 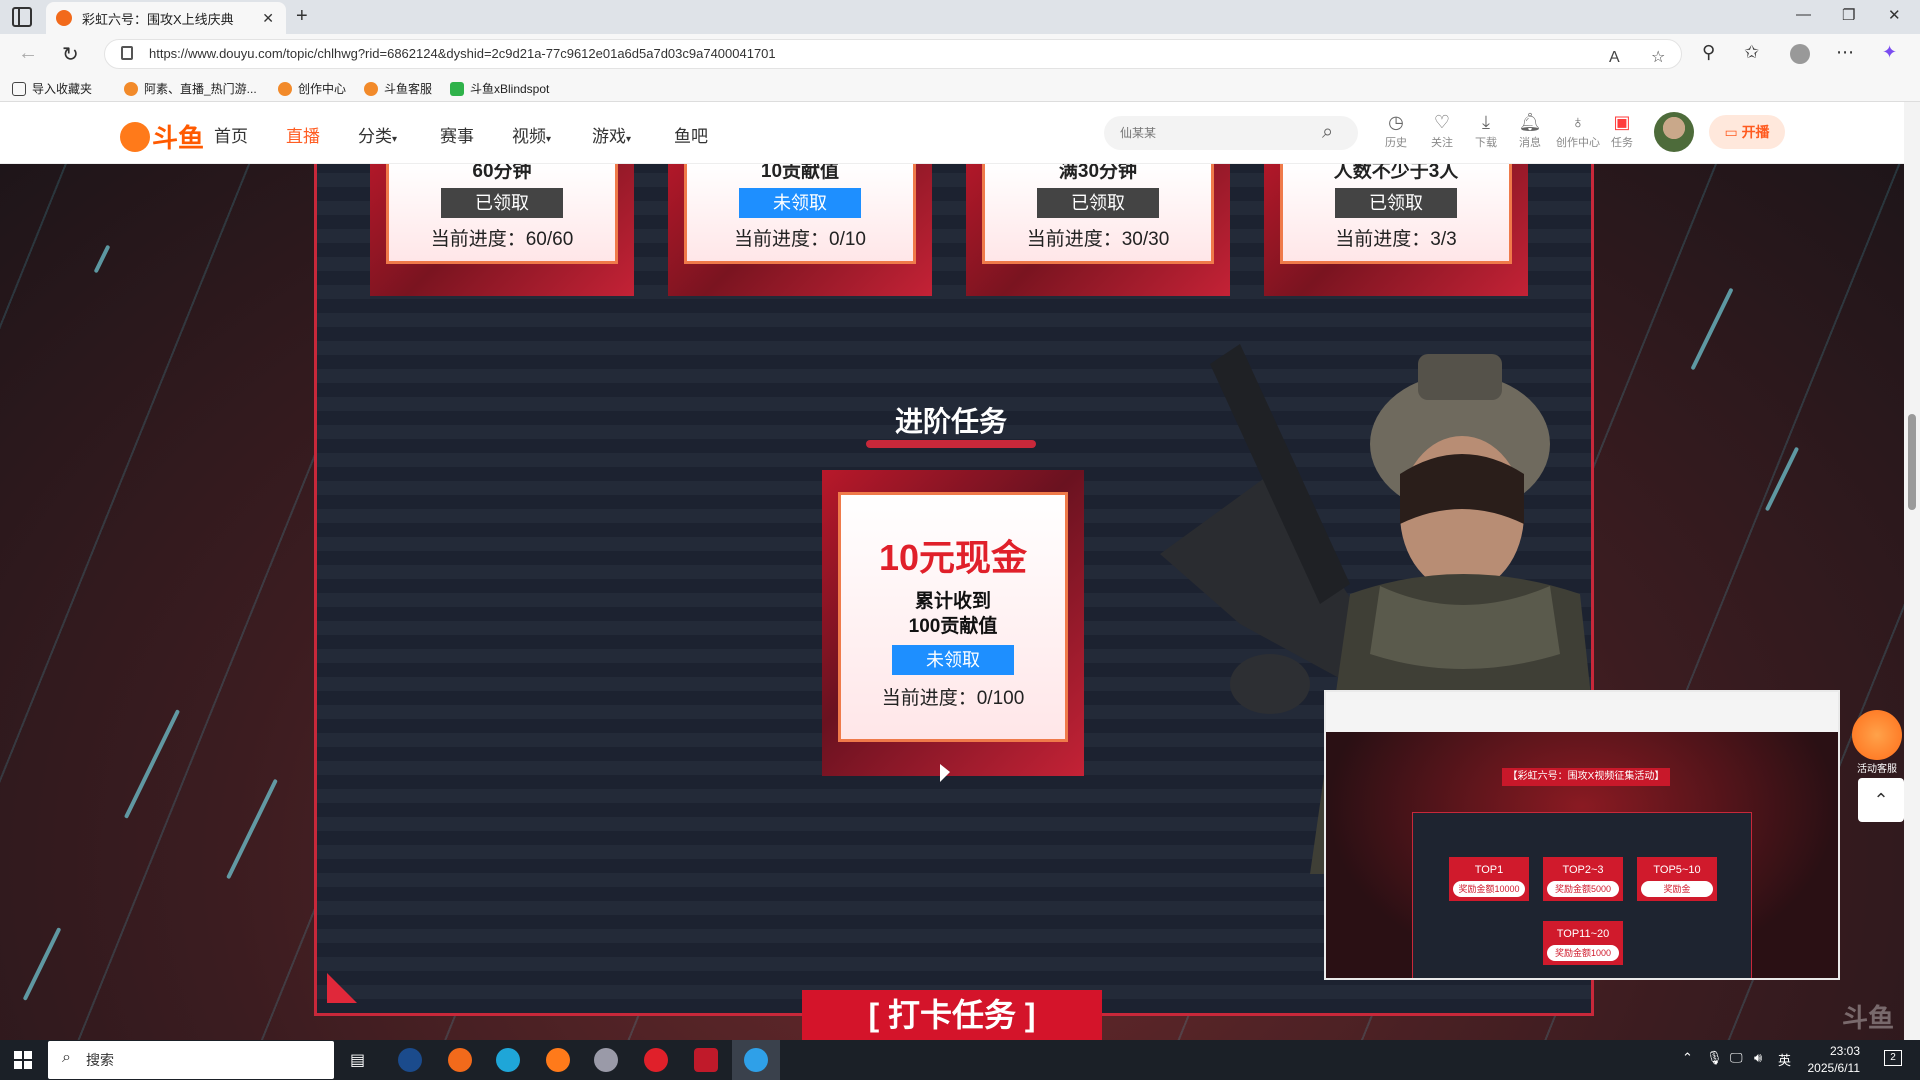 What do you see at coordinates (70, 54) in the screenshot?
I see `refresh-icon: ↻` at bounding box center [70, 54].